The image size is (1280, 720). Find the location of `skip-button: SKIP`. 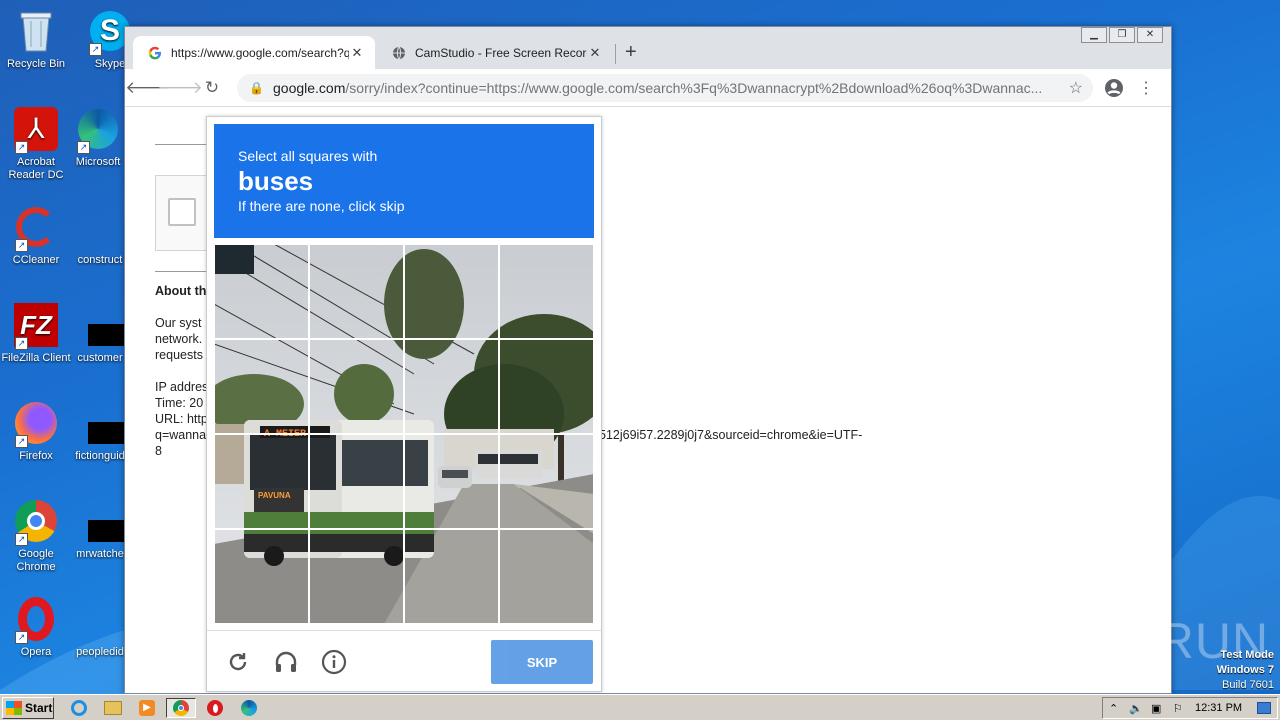

skip-button: SKIP is located at coordinates (542, 662).